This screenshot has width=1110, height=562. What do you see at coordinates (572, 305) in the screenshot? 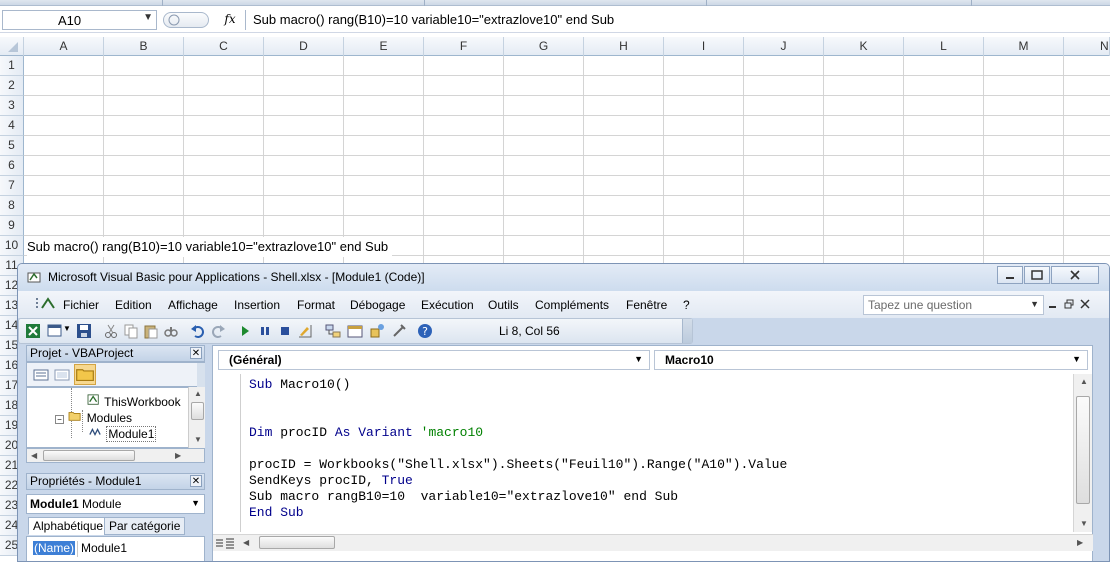
I see `menu-complements: Compléments` at bounding box center [572, 305].